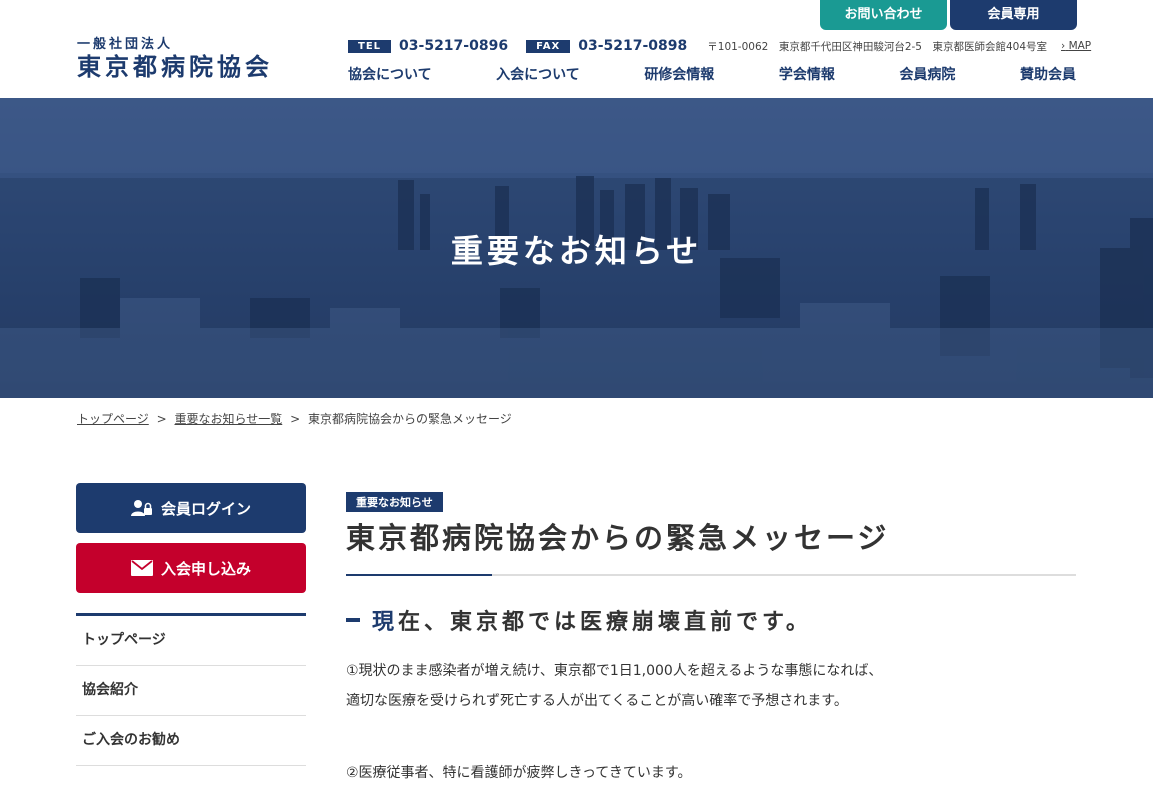 The image size is (1153, 788). What do you see at coordinates (205, 568) in the screenshot?
I see `membership-application-label: 入会申し込み` at bounding box center [205, 568].